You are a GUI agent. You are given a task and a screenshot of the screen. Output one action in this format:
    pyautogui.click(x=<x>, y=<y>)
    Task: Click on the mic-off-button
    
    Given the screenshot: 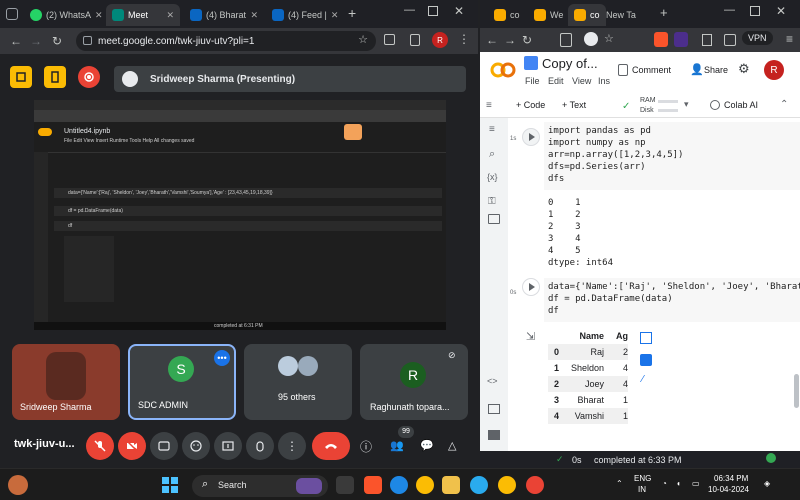 What is the action you would take?
    pyautogui.click(x=100, y=446)
    